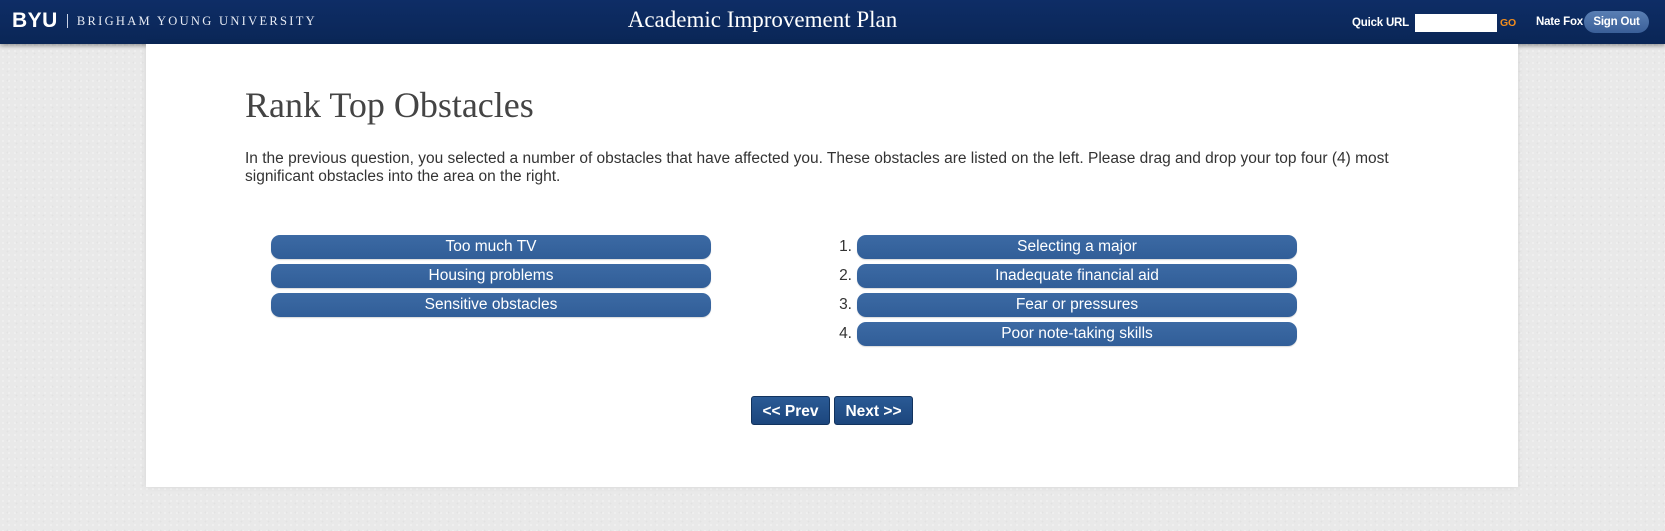 The image size is (1665, 531). What do you see at coordinates (845, 275) in the screenshot?
I see `rank-number: 2.` at bounding box center [845, 275].